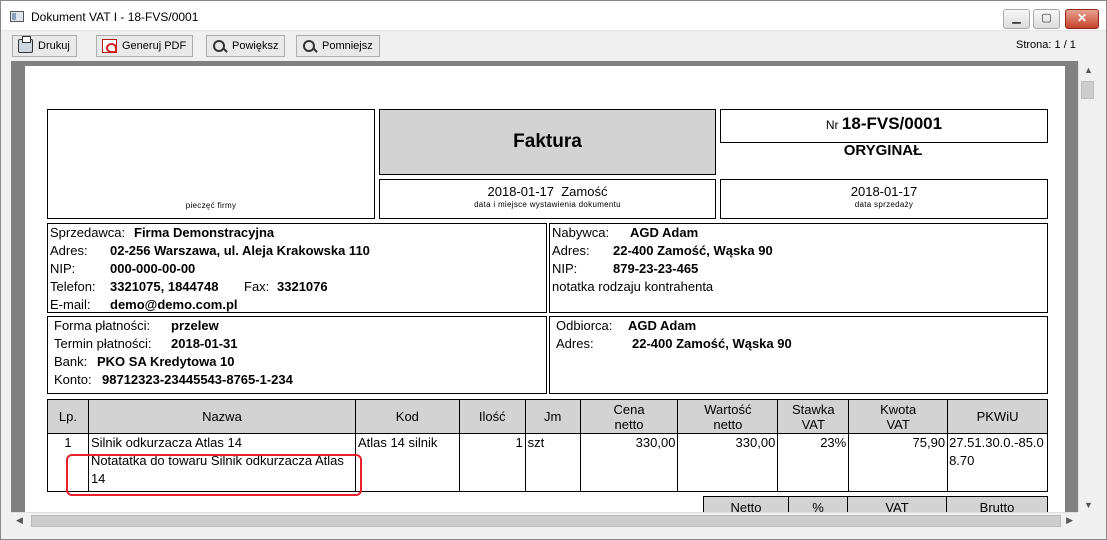 The height and width of the screenshot is (540, 1107). Describe the element at coordinates (204, 232) in the screenshot. I see `seller-name: Firma Demonstracyjna` at that location.